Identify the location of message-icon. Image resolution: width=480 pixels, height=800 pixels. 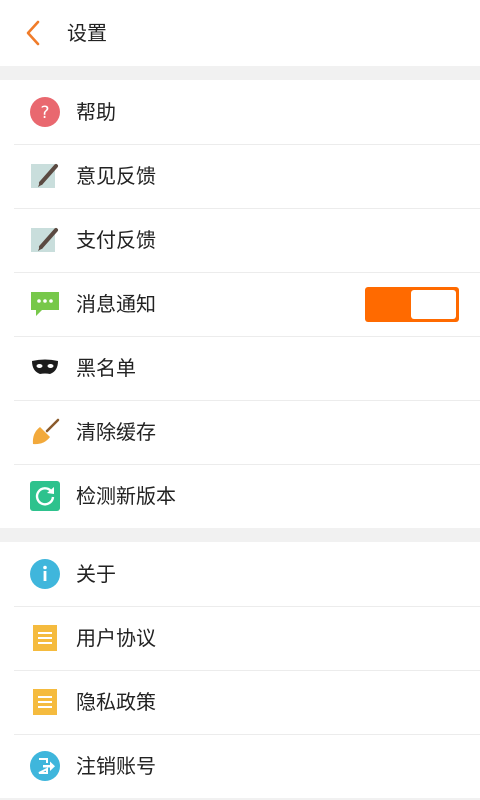
(45, 304).